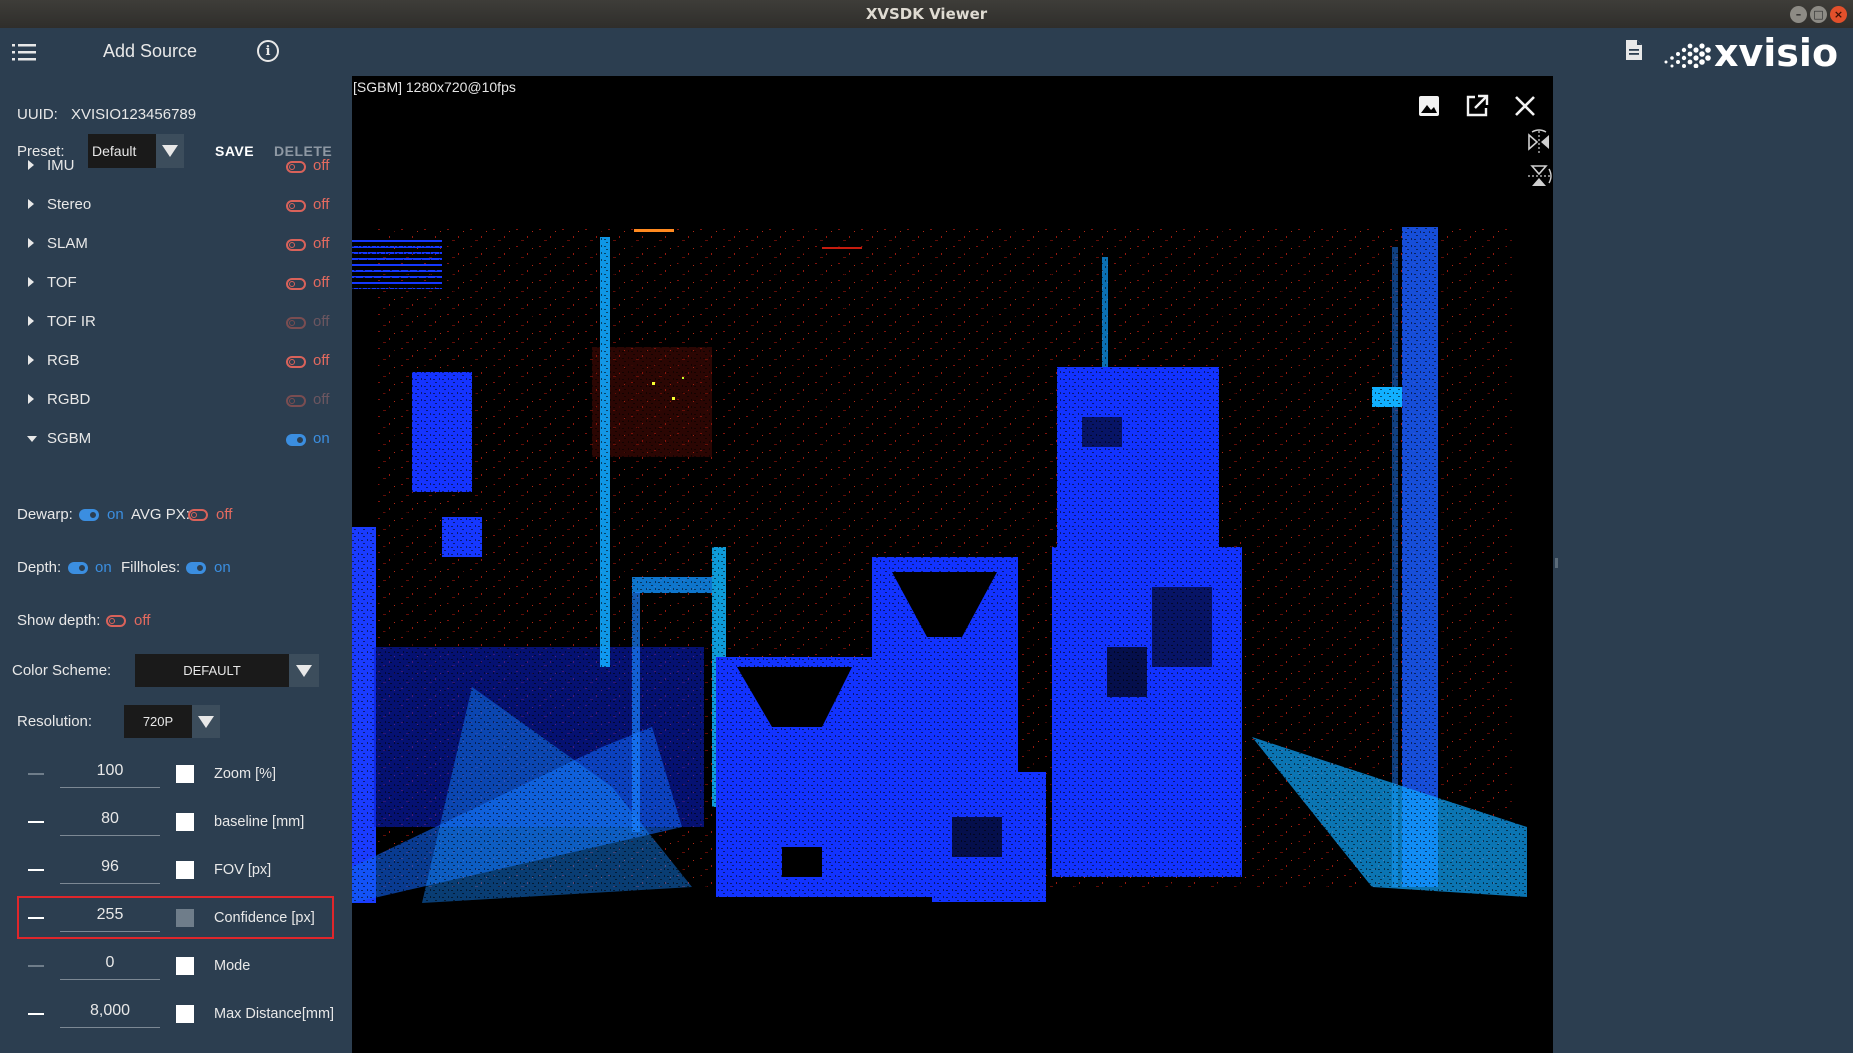 The width and height of the screenshot is (1853, 1053). What do you see at coordinates (268, 51) in the screenshot?
I see `info-circle-icon: i` at bounding box center [268, 51].